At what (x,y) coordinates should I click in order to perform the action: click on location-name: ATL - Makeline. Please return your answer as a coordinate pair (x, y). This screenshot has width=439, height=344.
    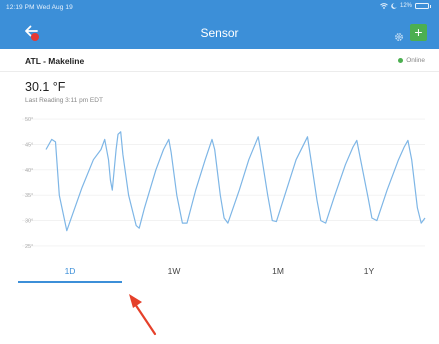
    Looking at the image, I should click on (55, 61).